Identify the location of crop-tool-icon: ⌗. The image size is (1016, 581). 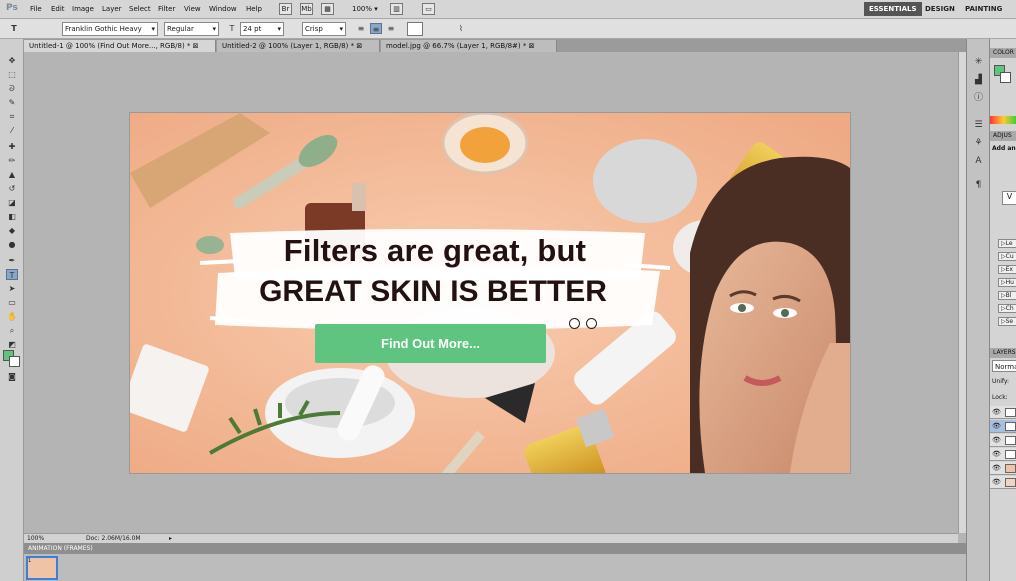
(12, 116).